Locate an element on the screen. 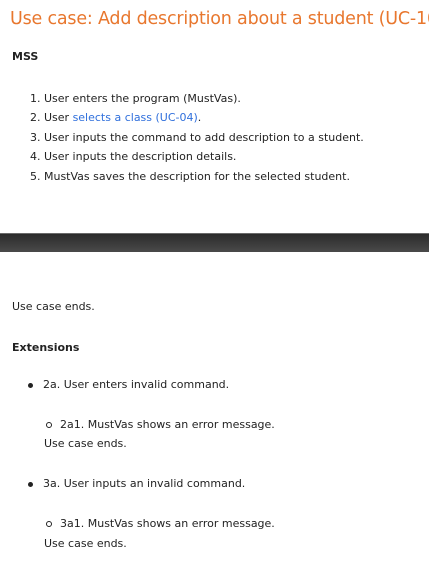  extension-sub-item: 2a1. MustVas shows an error message. is located at coordinates (167, 424).